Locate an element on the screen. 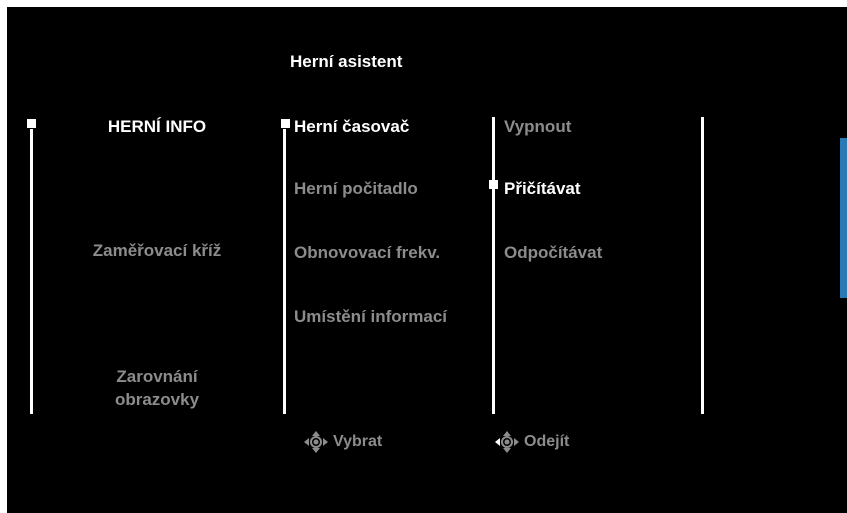 The height and width of the screenshot is (513, 847). hint-exit: Odejít is located at coordinates (531, 442).